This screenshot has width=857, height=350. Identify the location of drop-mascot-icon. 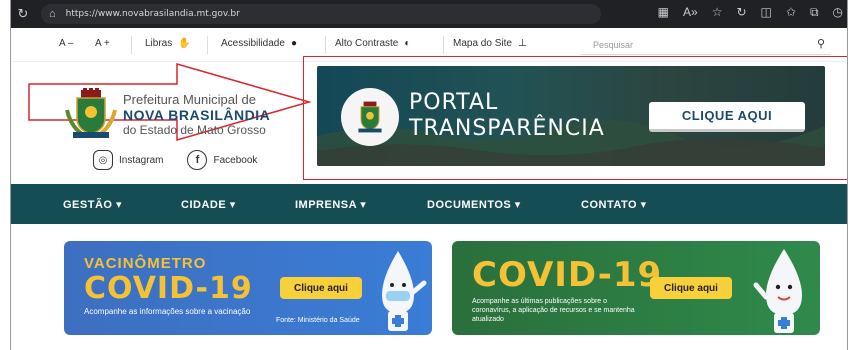
(777, 291).